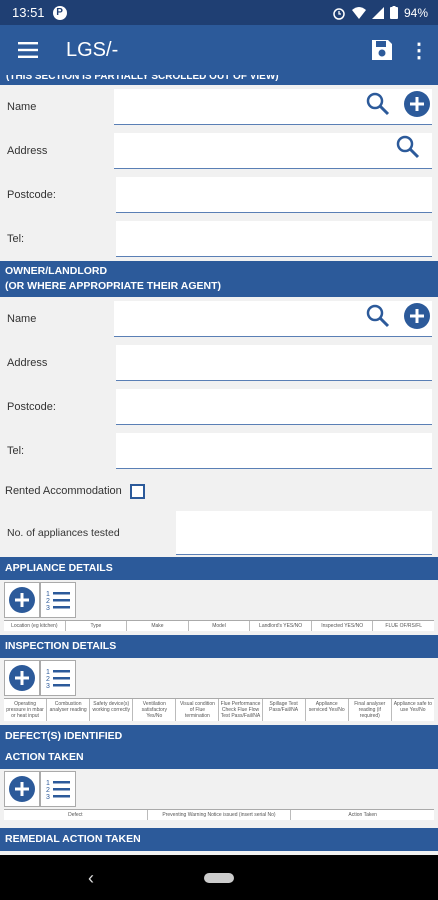 The height and width of the screenshot is (900, 438). Describe the element at coordinates (22, 600) in the screenshot. I see `add-appliance-button` at that location.